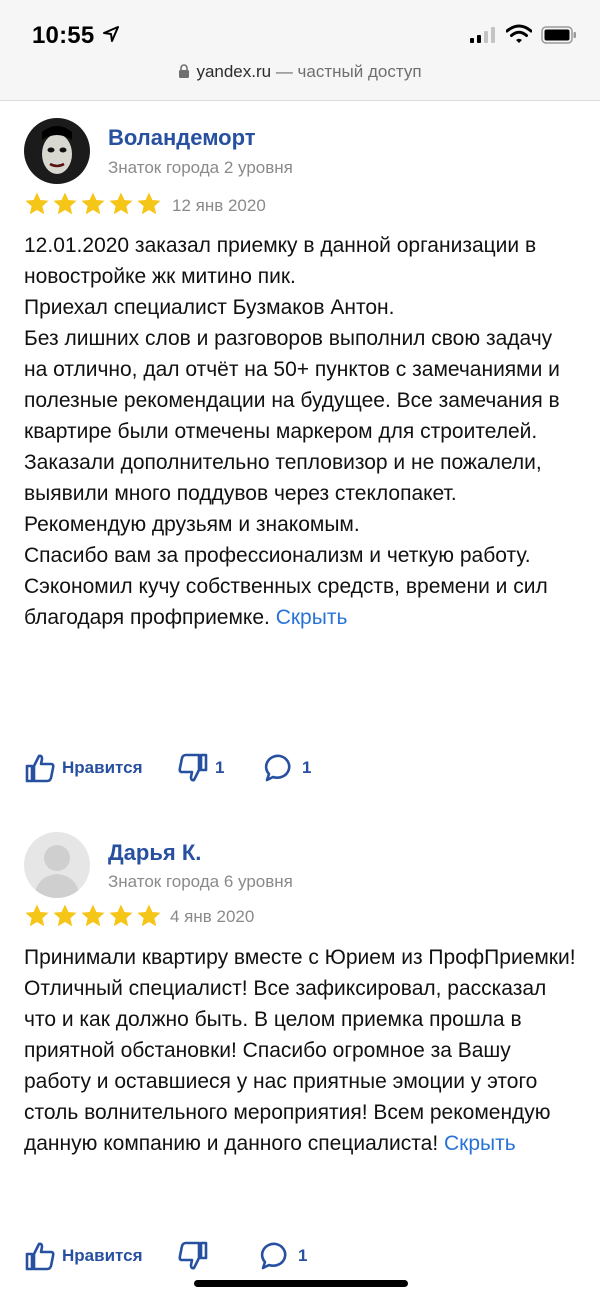  I want to click on dislike-button, so click(193, 1256).